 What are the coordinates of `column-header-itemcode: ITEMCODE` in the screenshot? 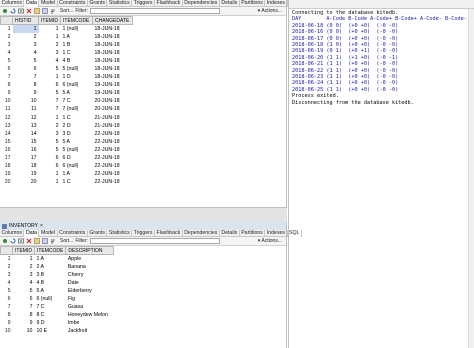 It's located at (76, 20).